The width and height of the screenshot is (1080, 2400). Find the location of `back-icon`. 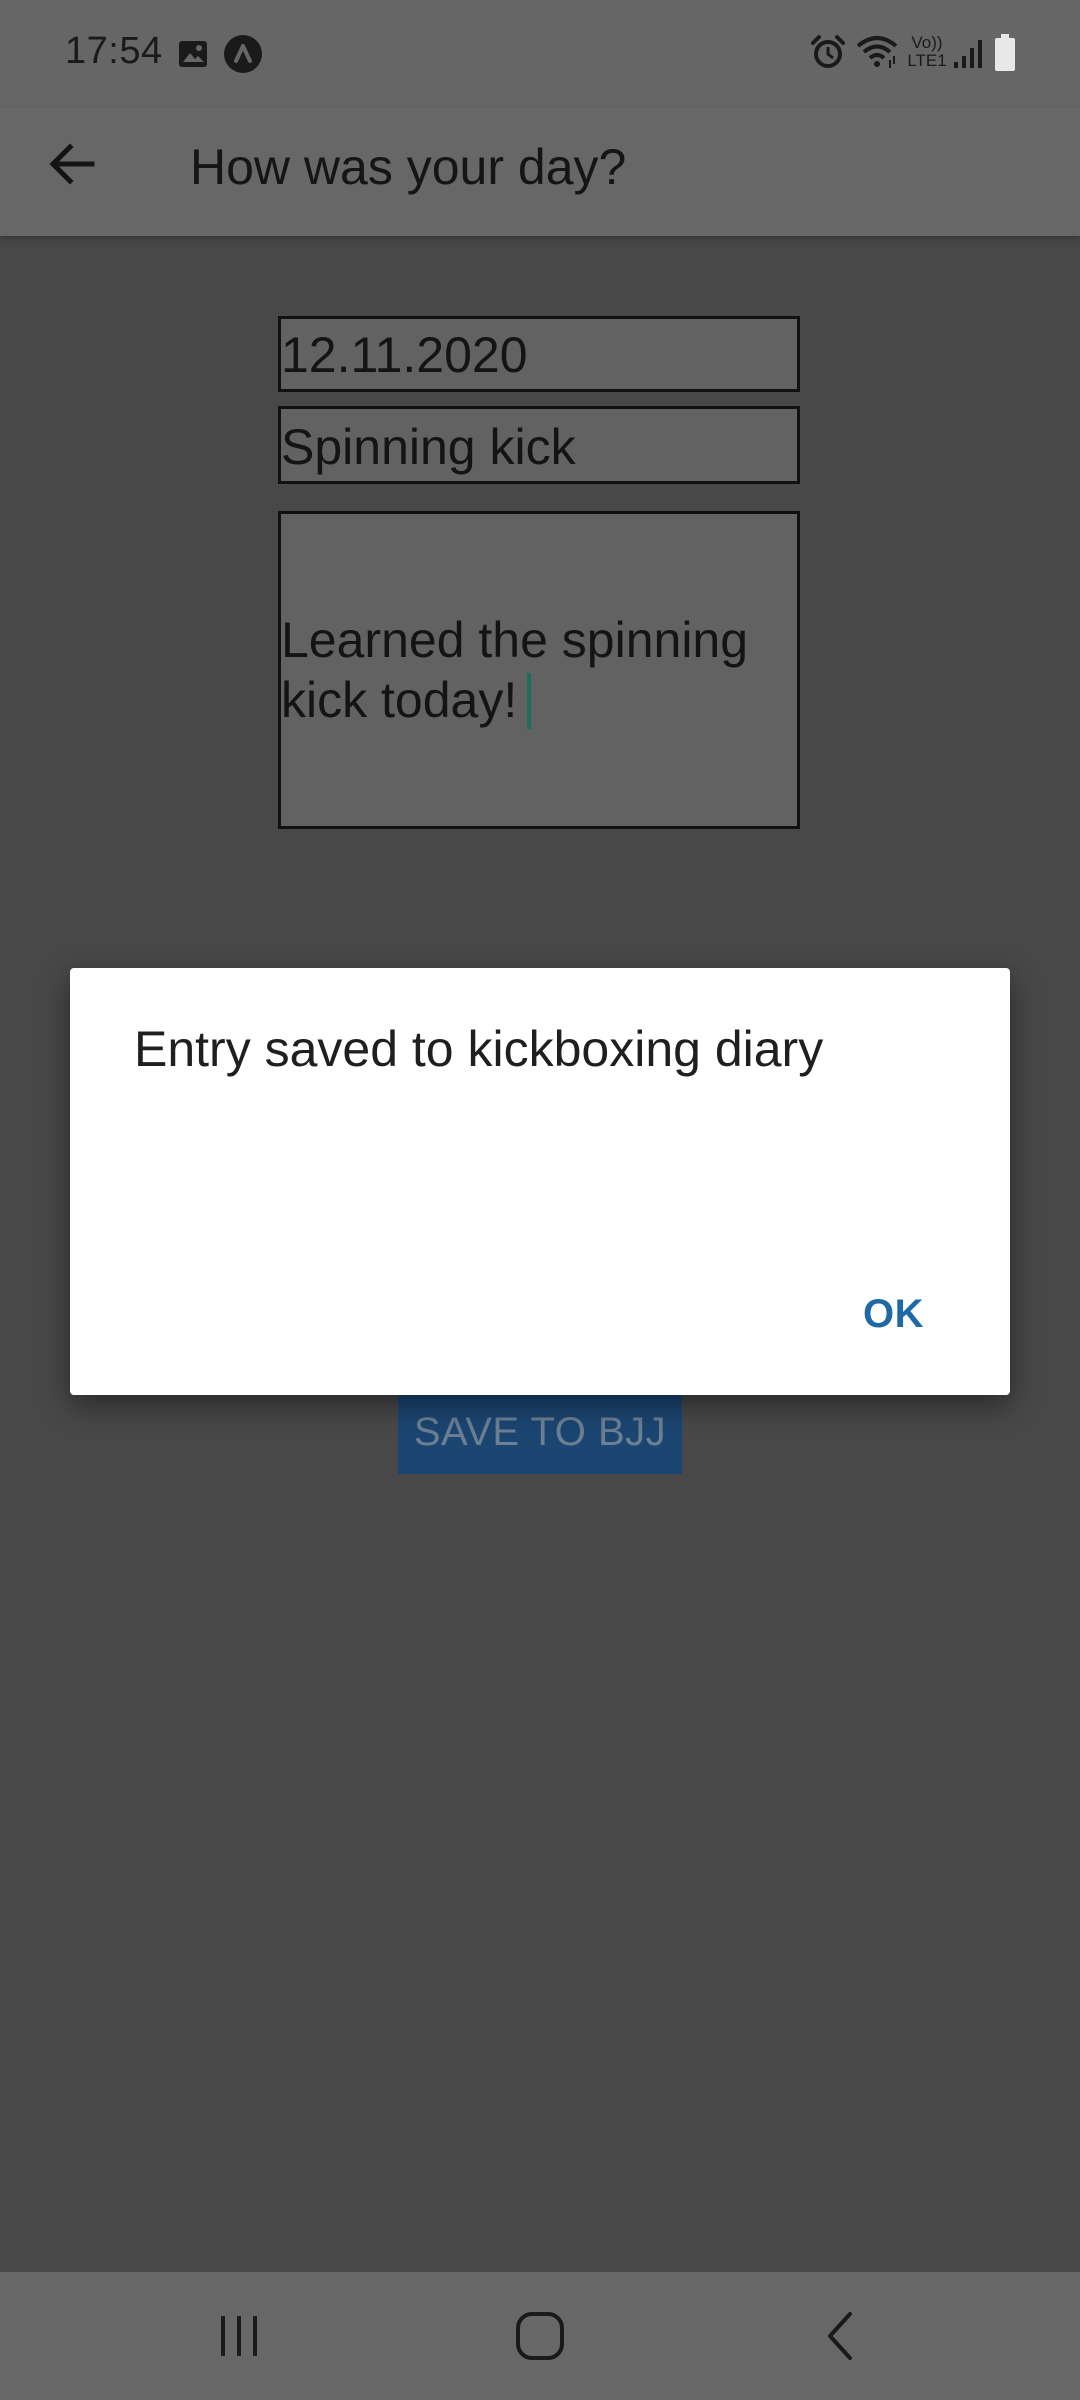

back-icon is located at coordinates (842, 2336).